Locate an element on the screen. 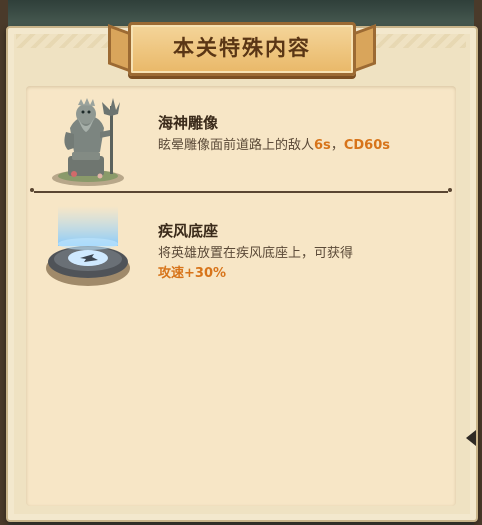 This screenshot has height=525, width=482. description-text: 眩晕雕像面前道路上的敌人 is located at coordinates (236, 145).